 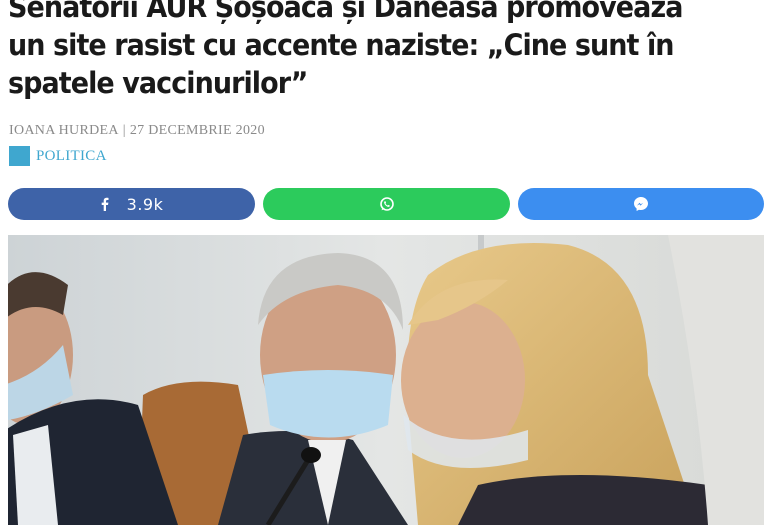 I want to click on category-tag: POLITICA, so click(x=58, y=156).